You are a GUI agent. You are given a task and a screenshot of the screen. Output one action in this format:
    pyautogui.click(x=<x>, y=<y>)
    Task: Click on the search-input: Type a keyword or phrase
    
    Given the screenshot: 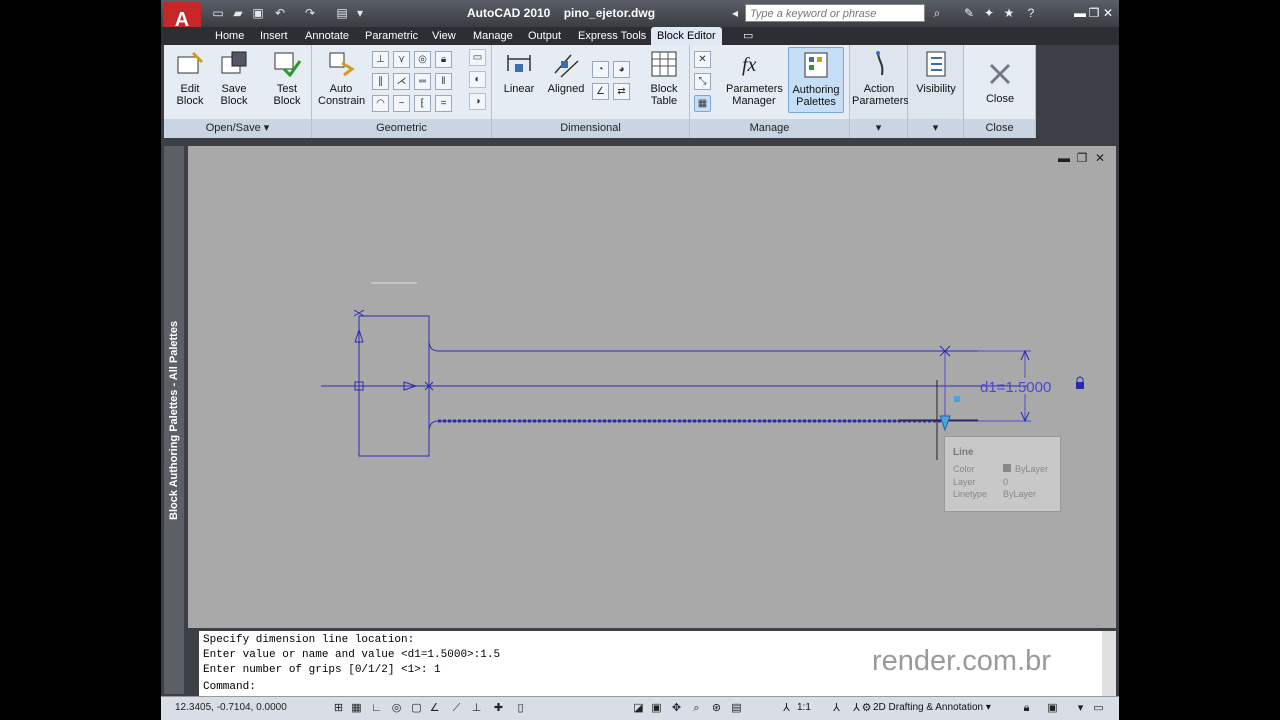 What is the action you would take?
    pyautogui.click(x=835, y=13)
    